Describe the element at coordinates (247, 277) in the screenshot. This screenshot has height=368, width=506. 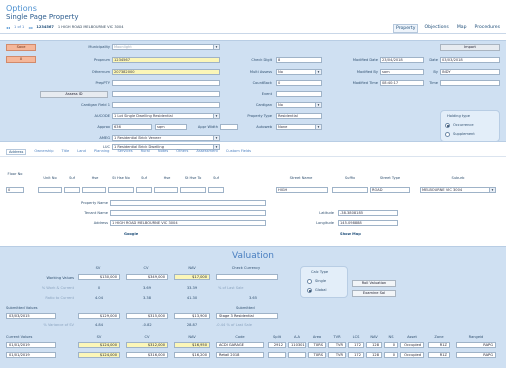
I see `check-currency-field` at that location.